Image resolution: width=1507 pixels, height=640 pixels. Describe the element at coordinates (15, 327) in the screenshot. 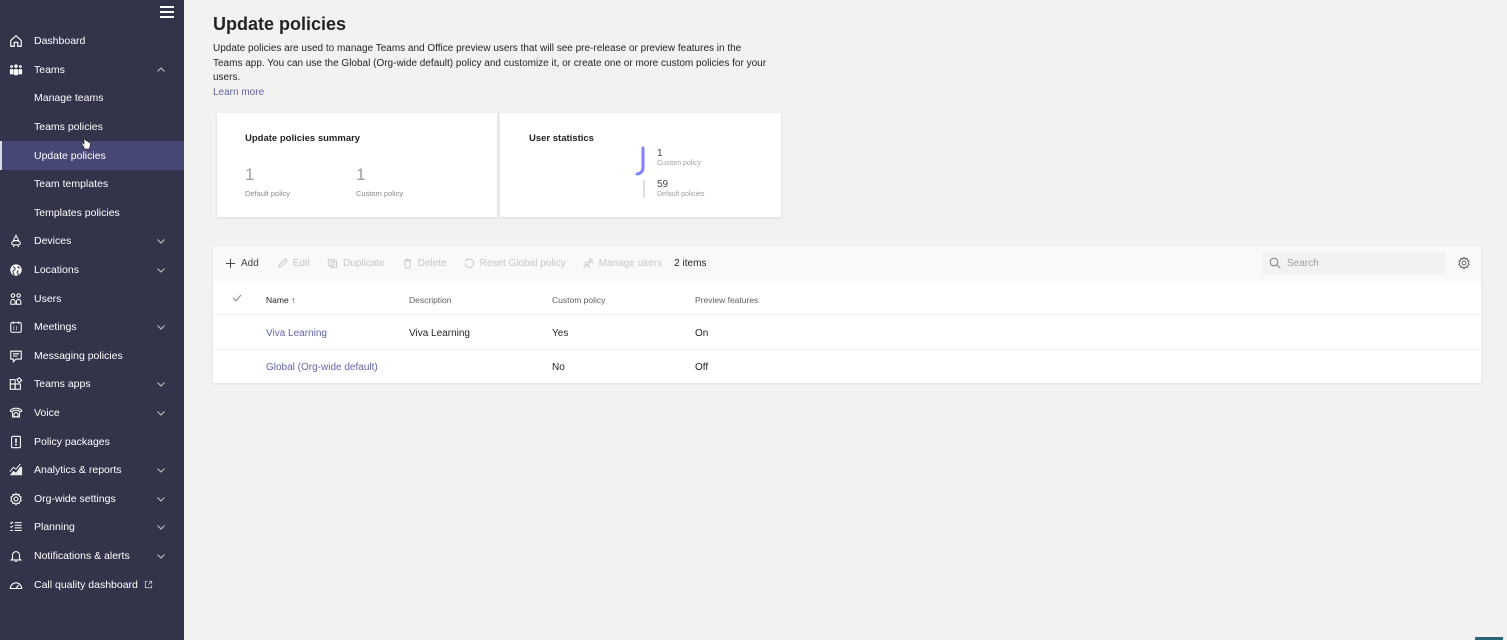

I see `calendar-icon` at that location.